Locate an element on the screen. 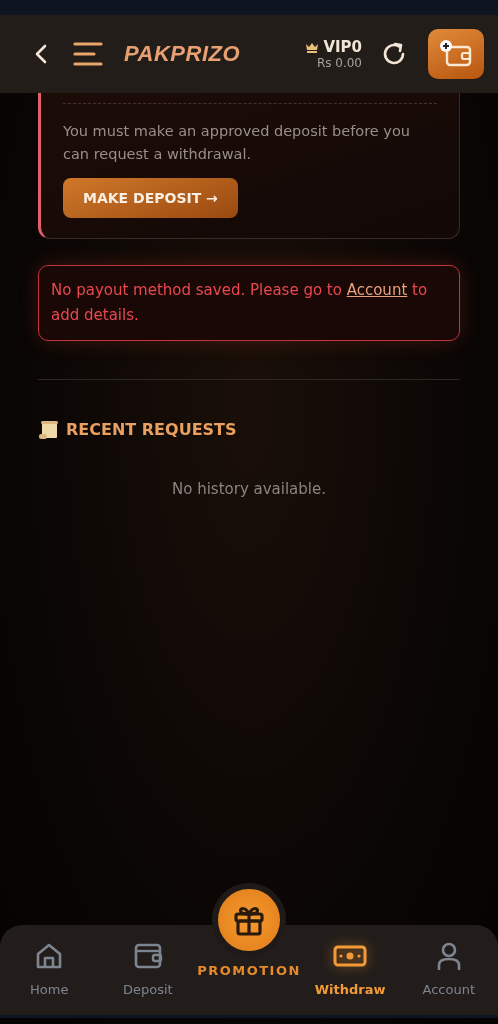  add-wallet-button is located at coordinates (456, 54).